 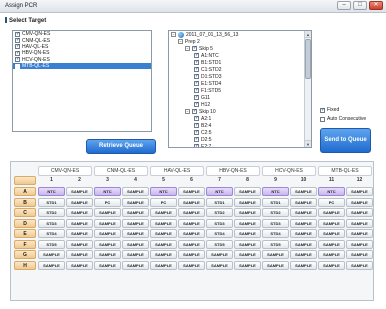 What do you see at coordinates (322, 119) in the screenshot?
I see `auto-consecutive-checkbox` at bounding box center [322, 119].